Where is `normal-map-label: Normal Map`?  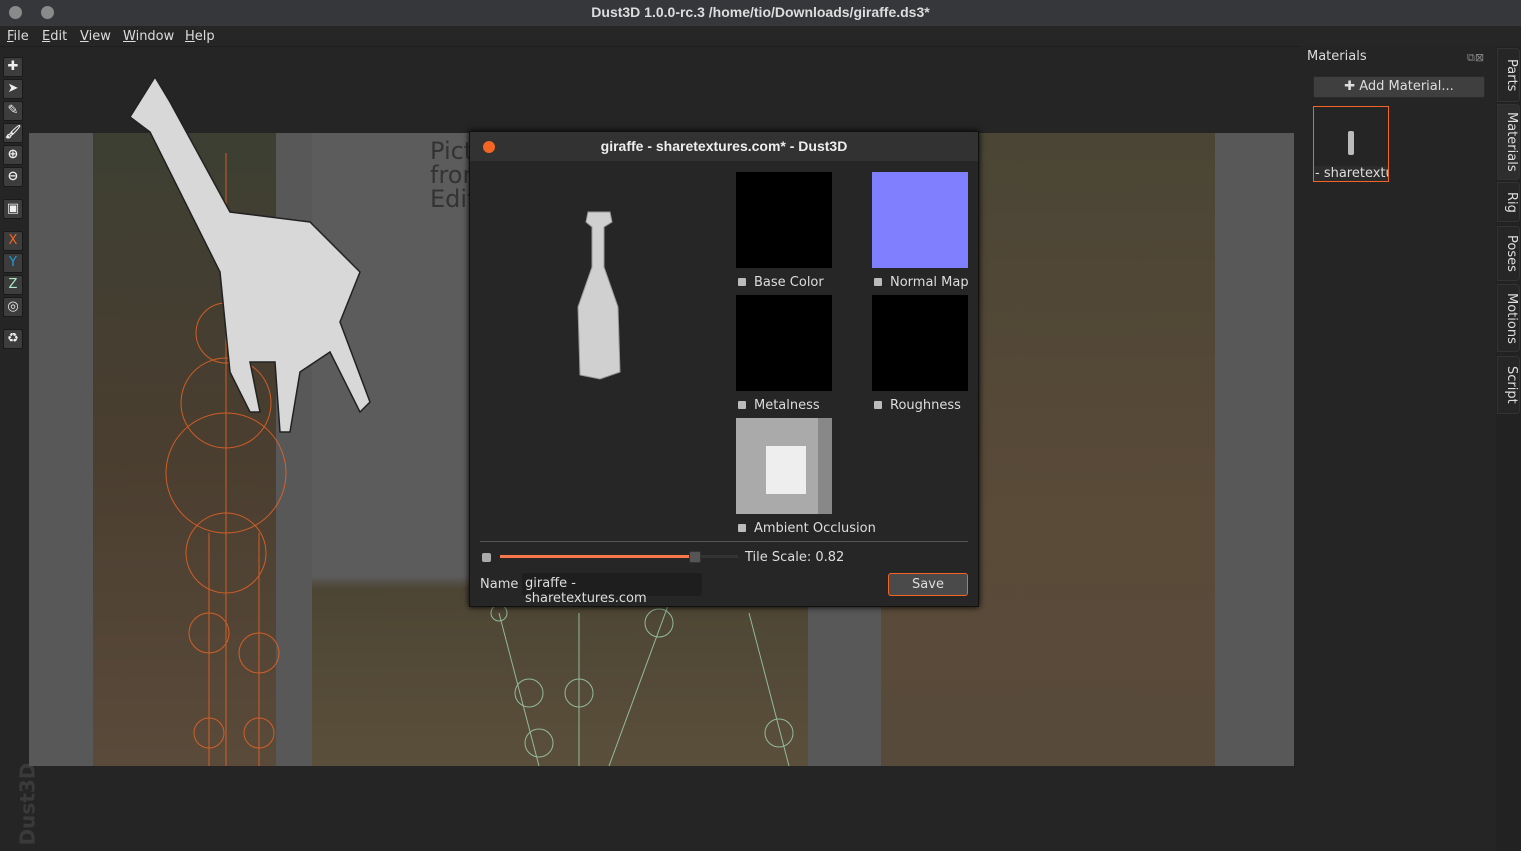 normal-map-label: Normal Map is located at coordinates (921, 282).